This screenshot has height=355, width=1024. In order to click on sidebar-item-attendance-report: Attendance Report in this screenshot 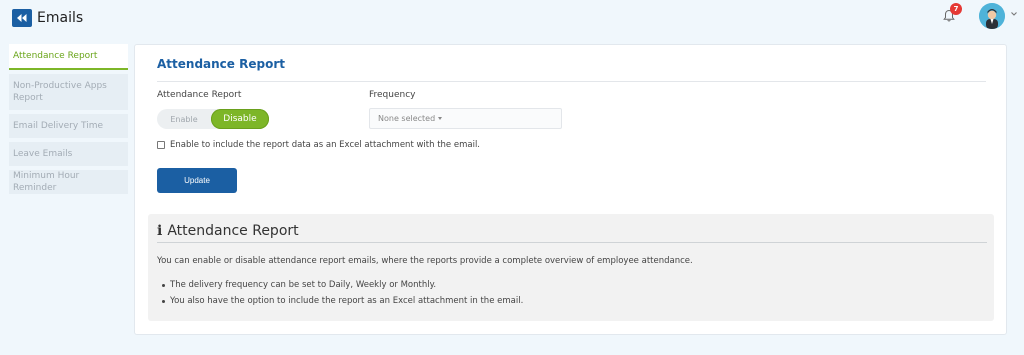, I will do `click(68, 57)`.